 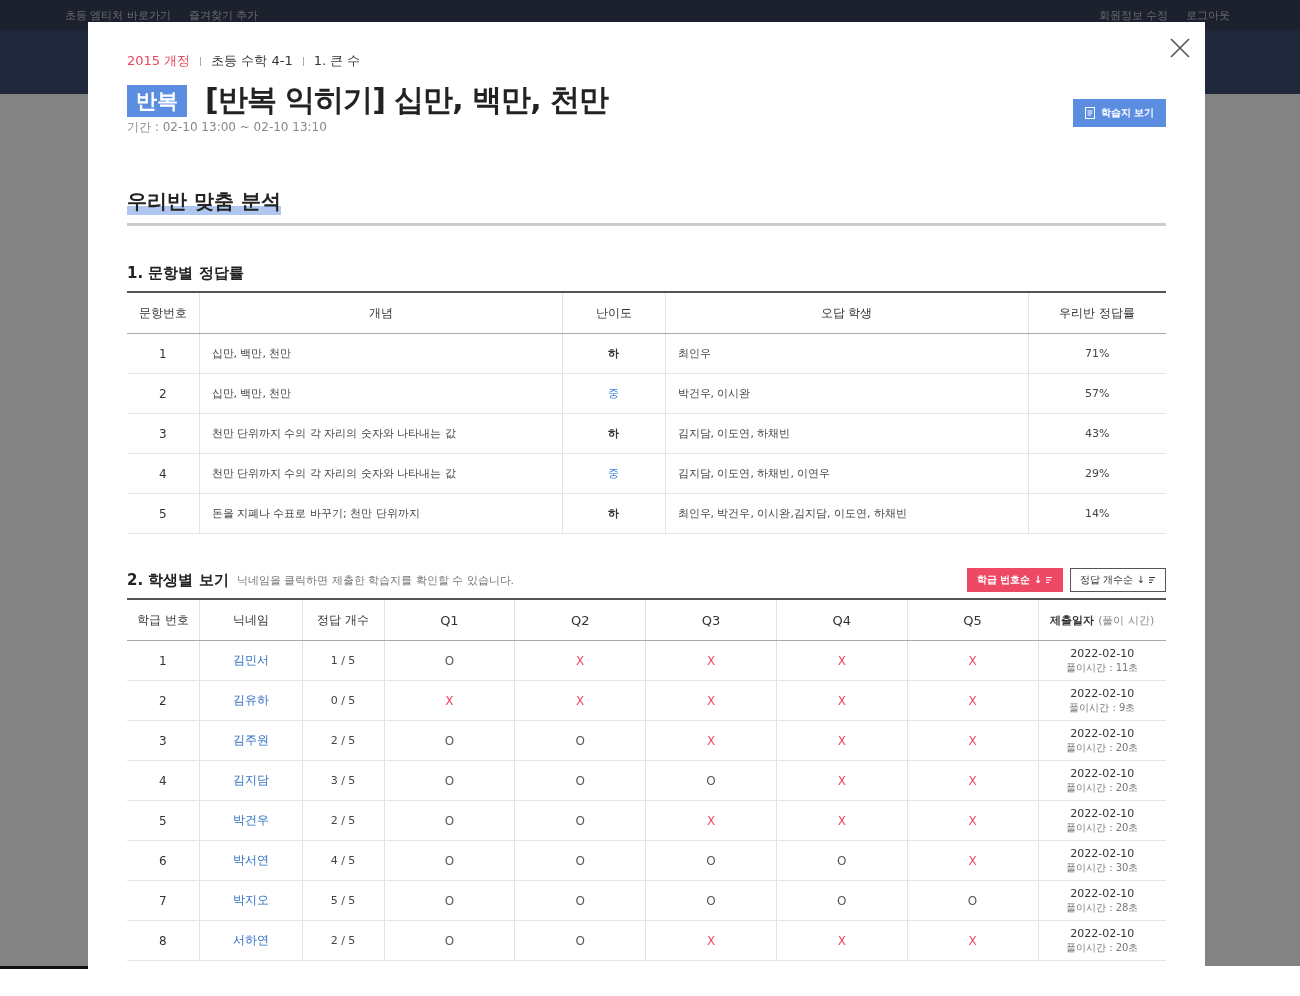 I want to click on nickname-link: 김유하, so click(x=250, y=700).